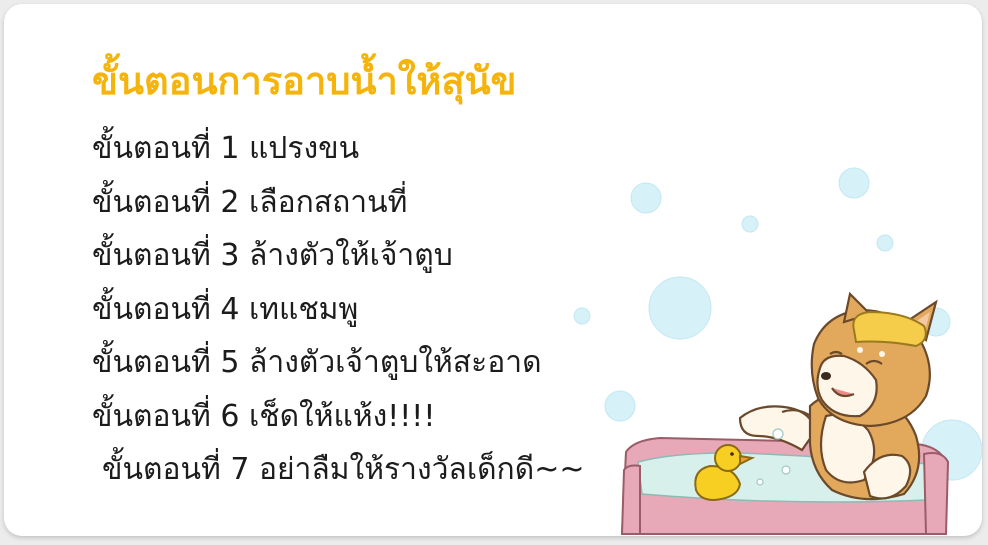 This screenshot has height=545, width=988. I want to click on step-item-3: ขั้นตอนที่ 3 ล้างตัวให้เจ้าตูบ, so click(272, 255).